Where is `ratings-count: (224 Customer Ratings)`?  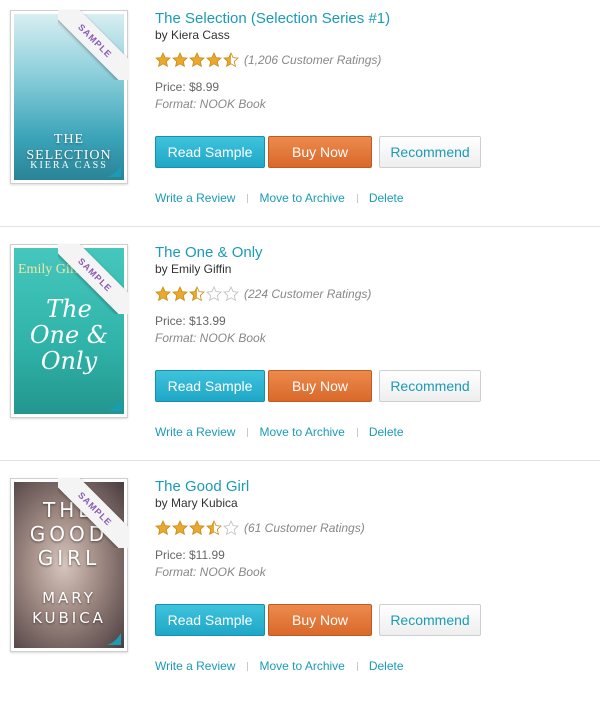 ratings-count: (224 Customer Ratings) is located at coordinates (308, 294).